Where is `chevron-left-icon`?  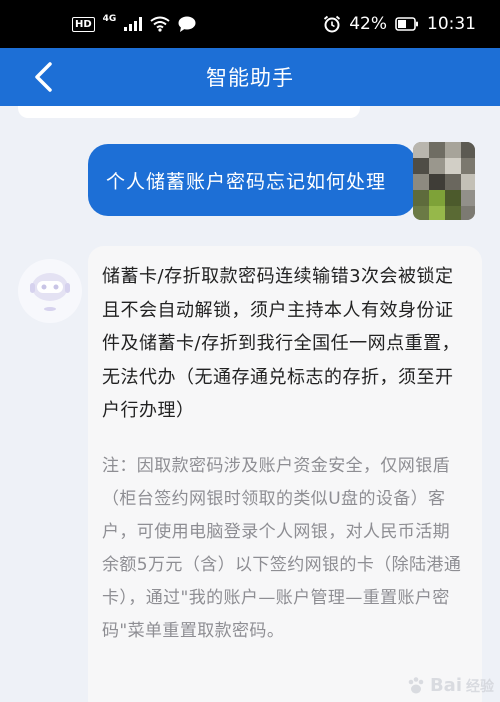
chevron-left-icon is located at coordinates (43, 77).